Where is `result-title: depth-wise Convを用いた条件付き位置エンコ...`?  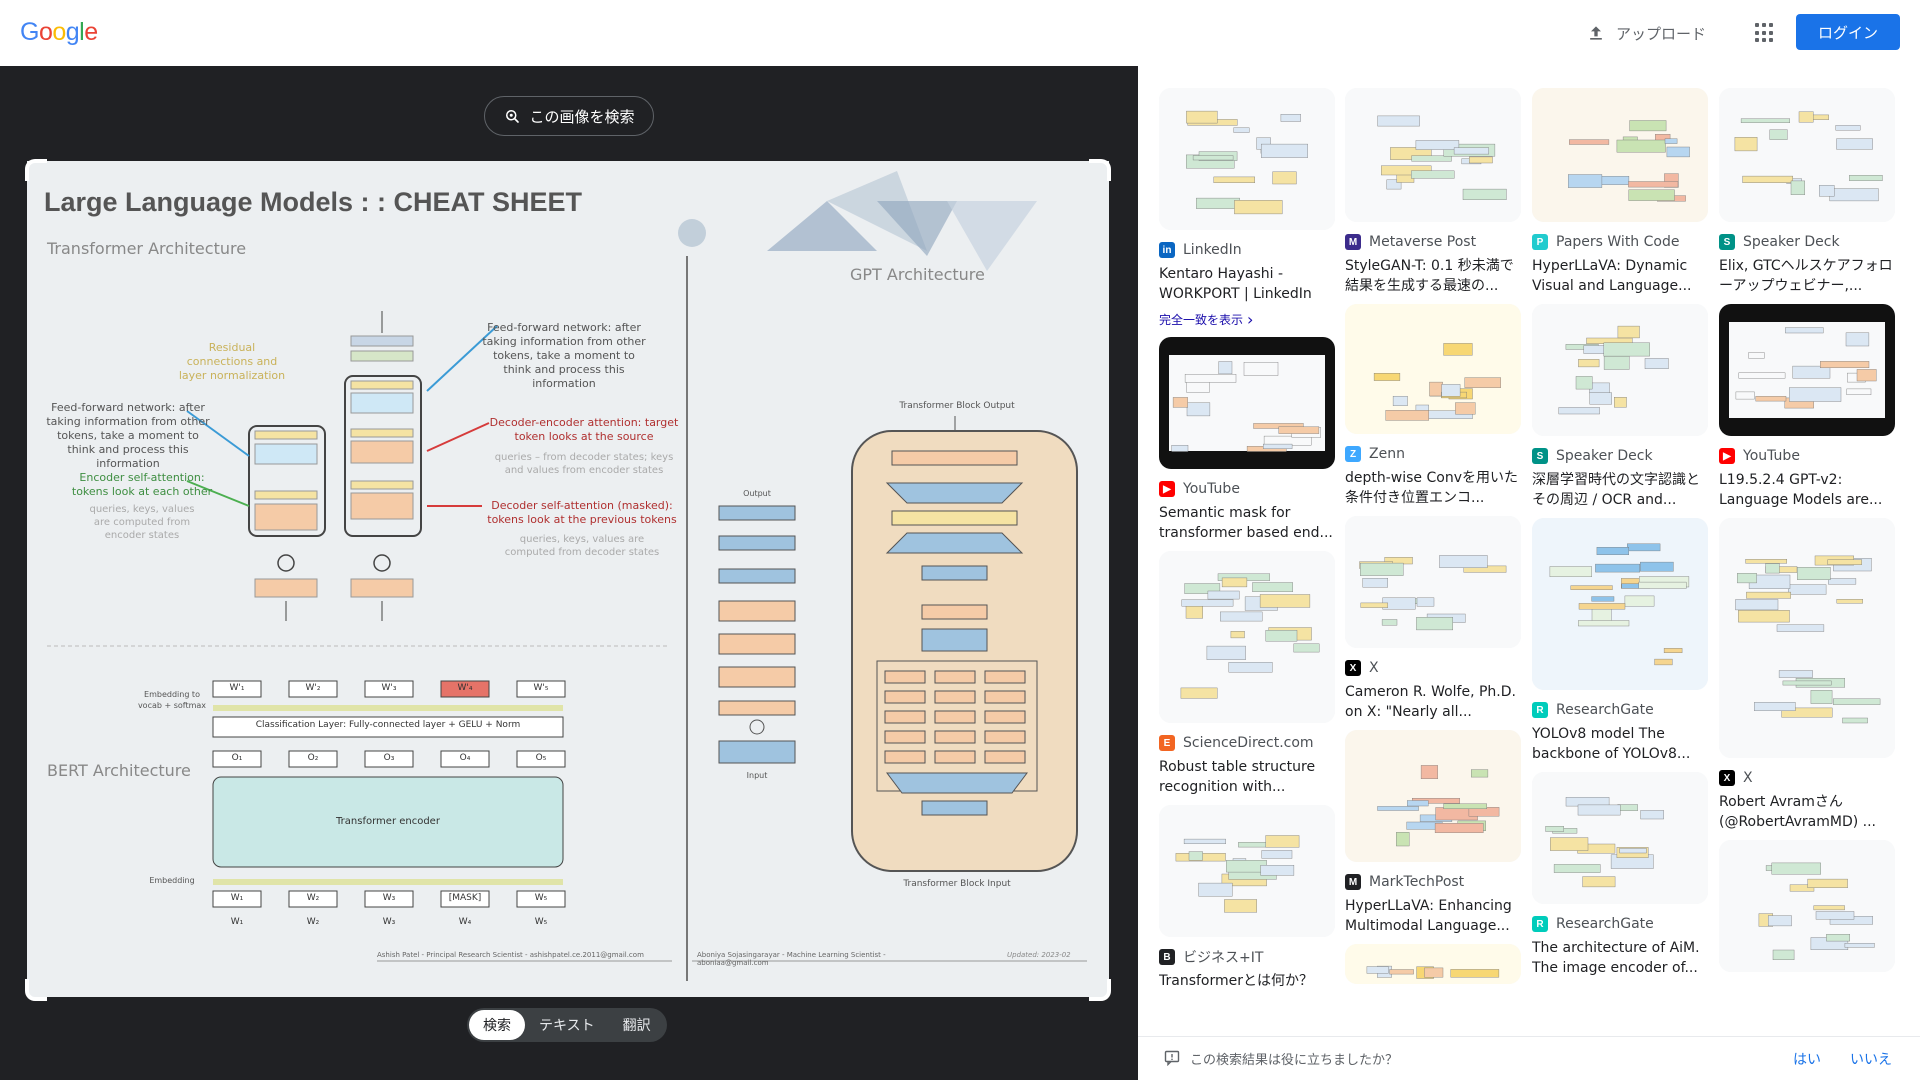
result-title: depth-wise Convを用いた条件付き位置エンコ... is located at coordinates (1433, 488).